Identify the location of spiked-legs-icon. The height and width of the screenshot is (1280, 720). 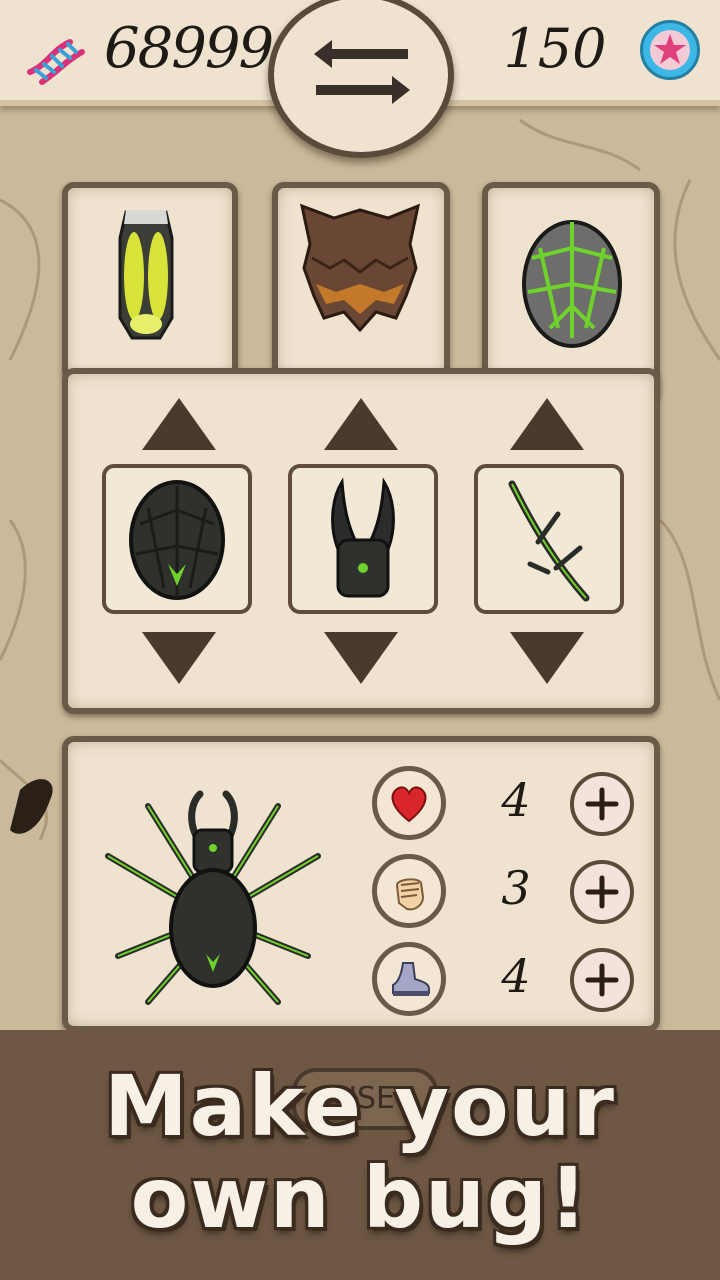
(549, 541).